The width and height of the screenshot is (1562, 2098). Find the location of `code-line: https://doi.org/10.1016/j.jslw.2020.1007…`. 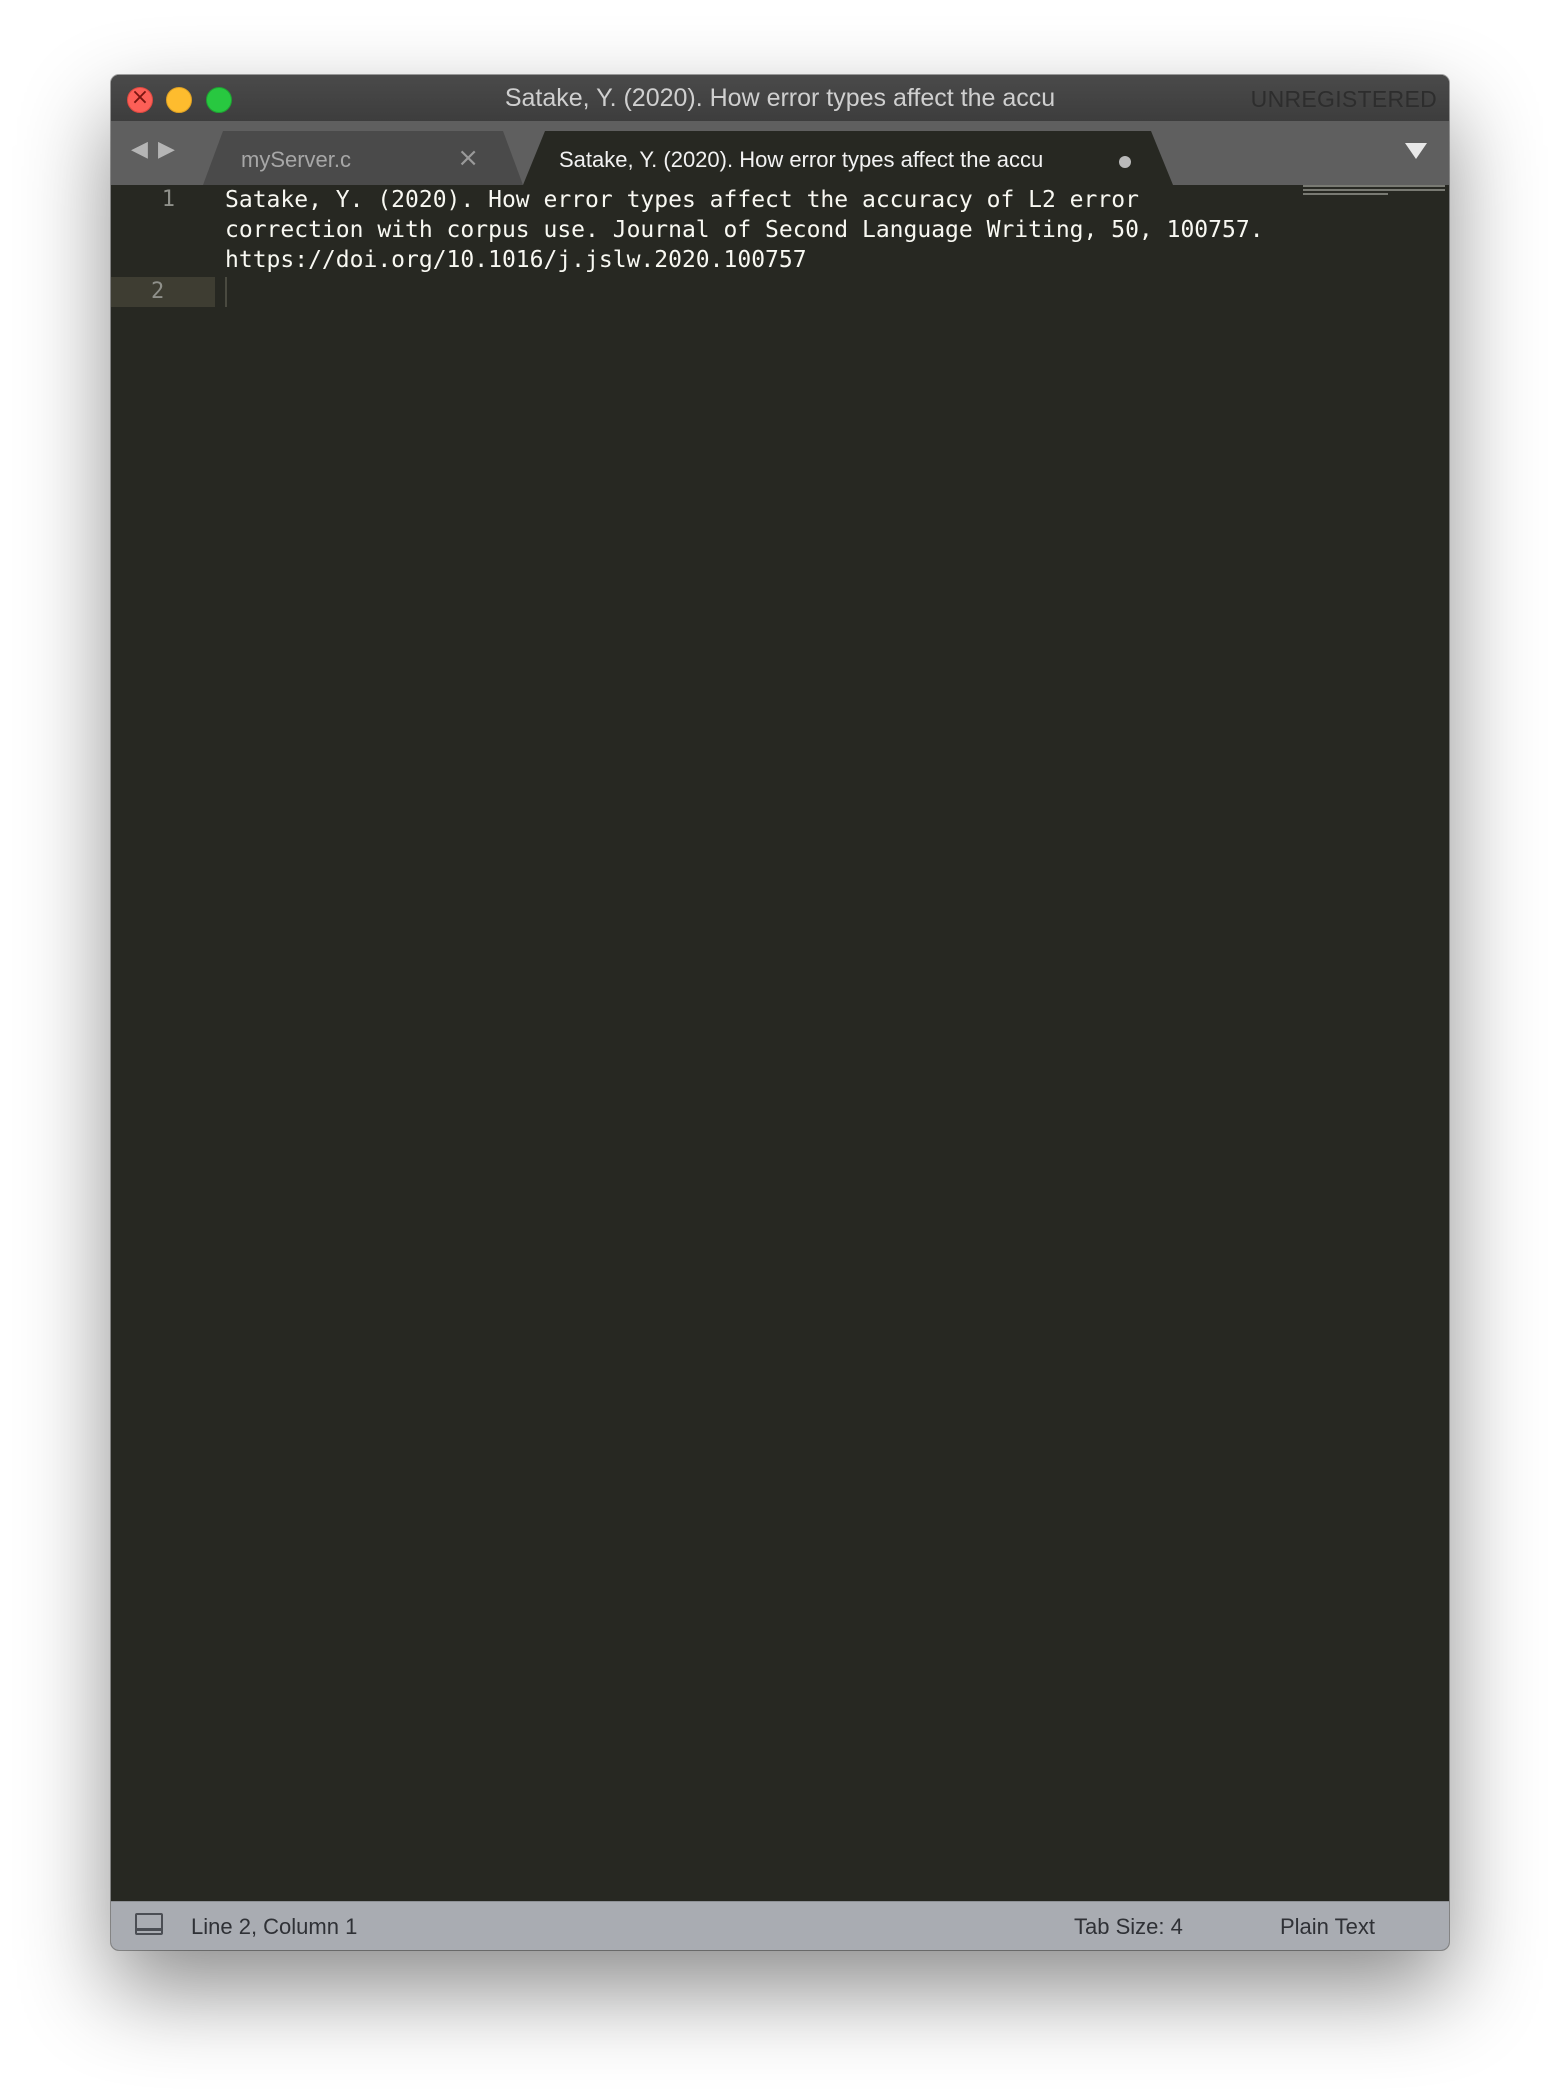

code-line: https://doi.org/10.1016/j.jslw.2020.1007… is located at coordinates (516, 260).